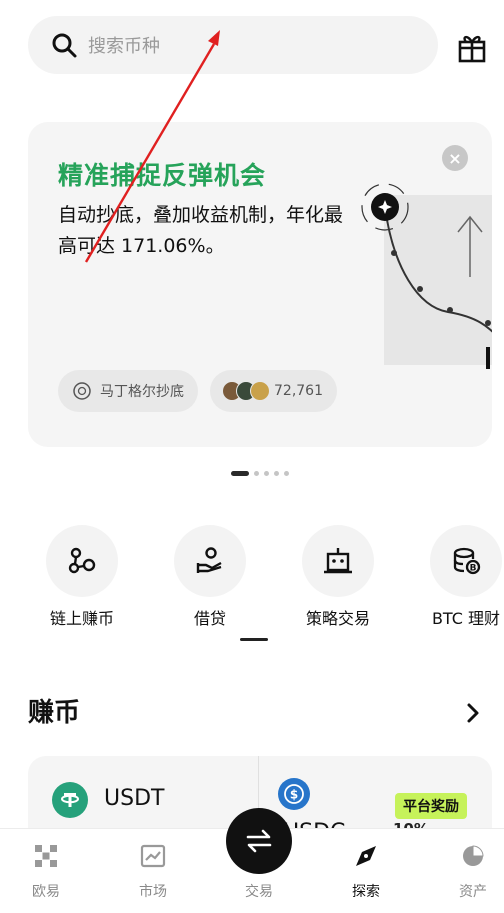 Image resolution: width=504 pixels, height=913 pixels. What do you see at coordinates (473, 713) in the screenshot?
I see `chevron-right-icon` at bounding box center [473, 713].